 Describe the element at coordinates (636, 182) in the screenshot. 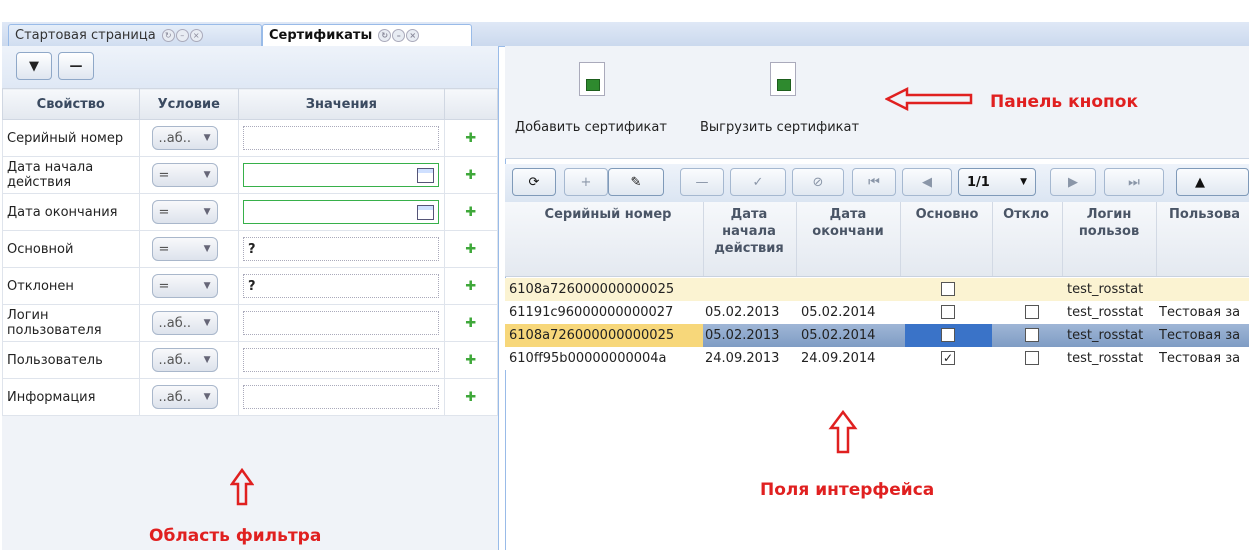

I see `edit-row-button: ✎` at that location.